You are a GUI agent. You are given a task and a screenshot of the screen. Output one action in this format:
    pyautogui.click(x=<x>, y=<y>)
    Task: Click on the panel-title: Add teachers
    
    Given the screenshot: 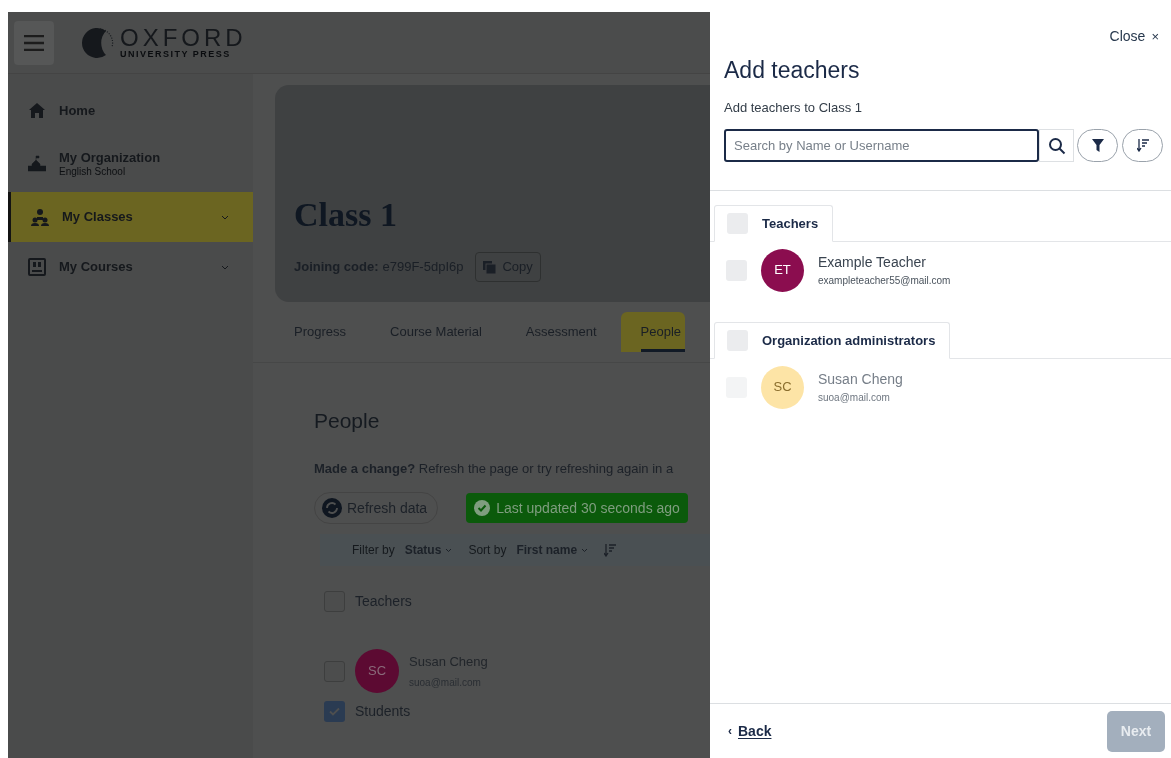 What is the action you would take?
    pyautogui.click(x=792, y=70)
    